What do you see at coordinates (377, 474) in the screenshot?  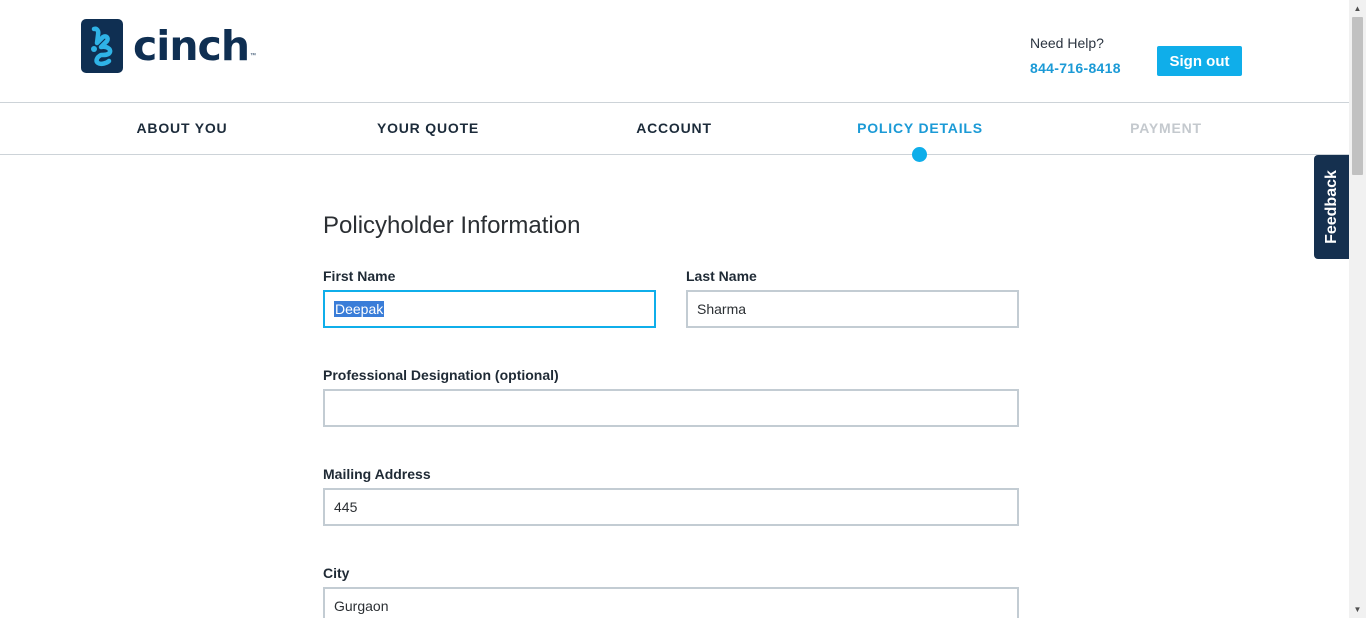 I see `mailing-address-label: Mailing Address` at bounding box center [377, 474].